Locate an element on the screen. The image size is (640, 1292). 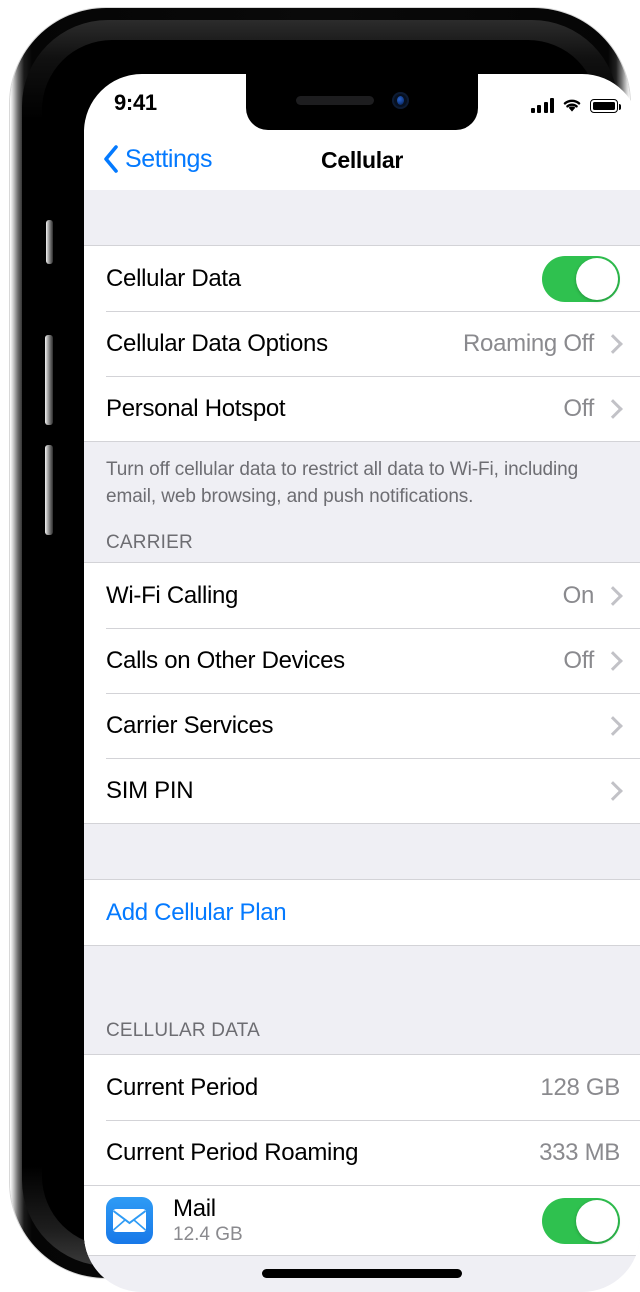
add-cellular-plan-label: Add Cellular Plan is located at coordinates (196, 912).